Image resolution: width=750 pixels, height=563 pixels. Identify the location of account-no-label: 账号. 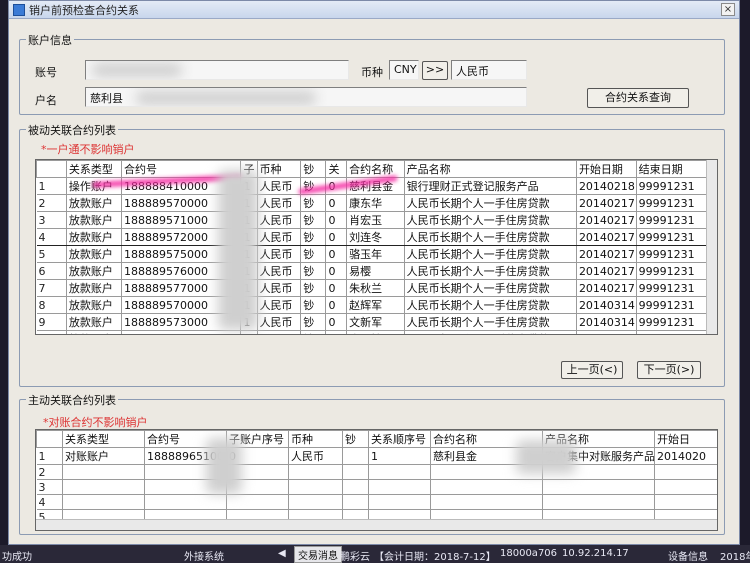
(46, 72).